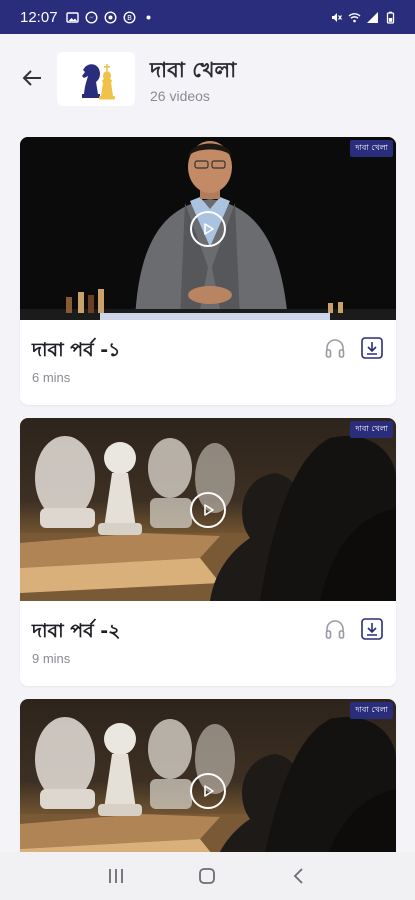 This screenshot has height=900, width=415. Describe the element at coordinates (390, 17) in the screenshot. I see `battery-icon` at that location.